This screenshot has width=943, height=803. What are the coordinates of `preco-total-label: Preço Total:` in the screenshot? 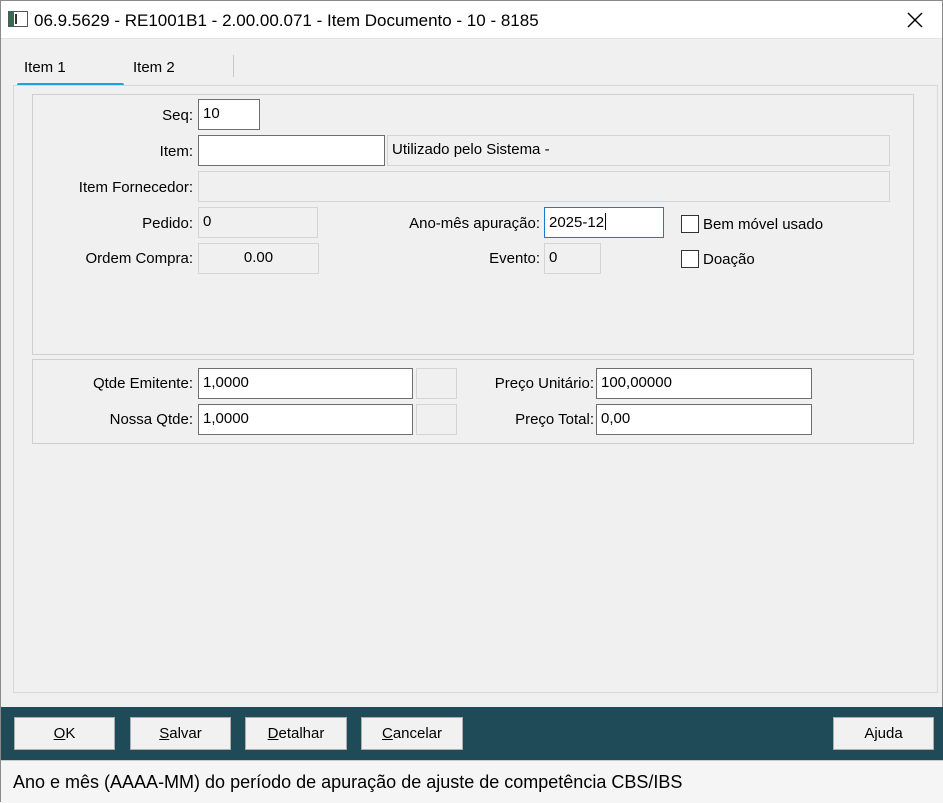 It's located at (554, 419).